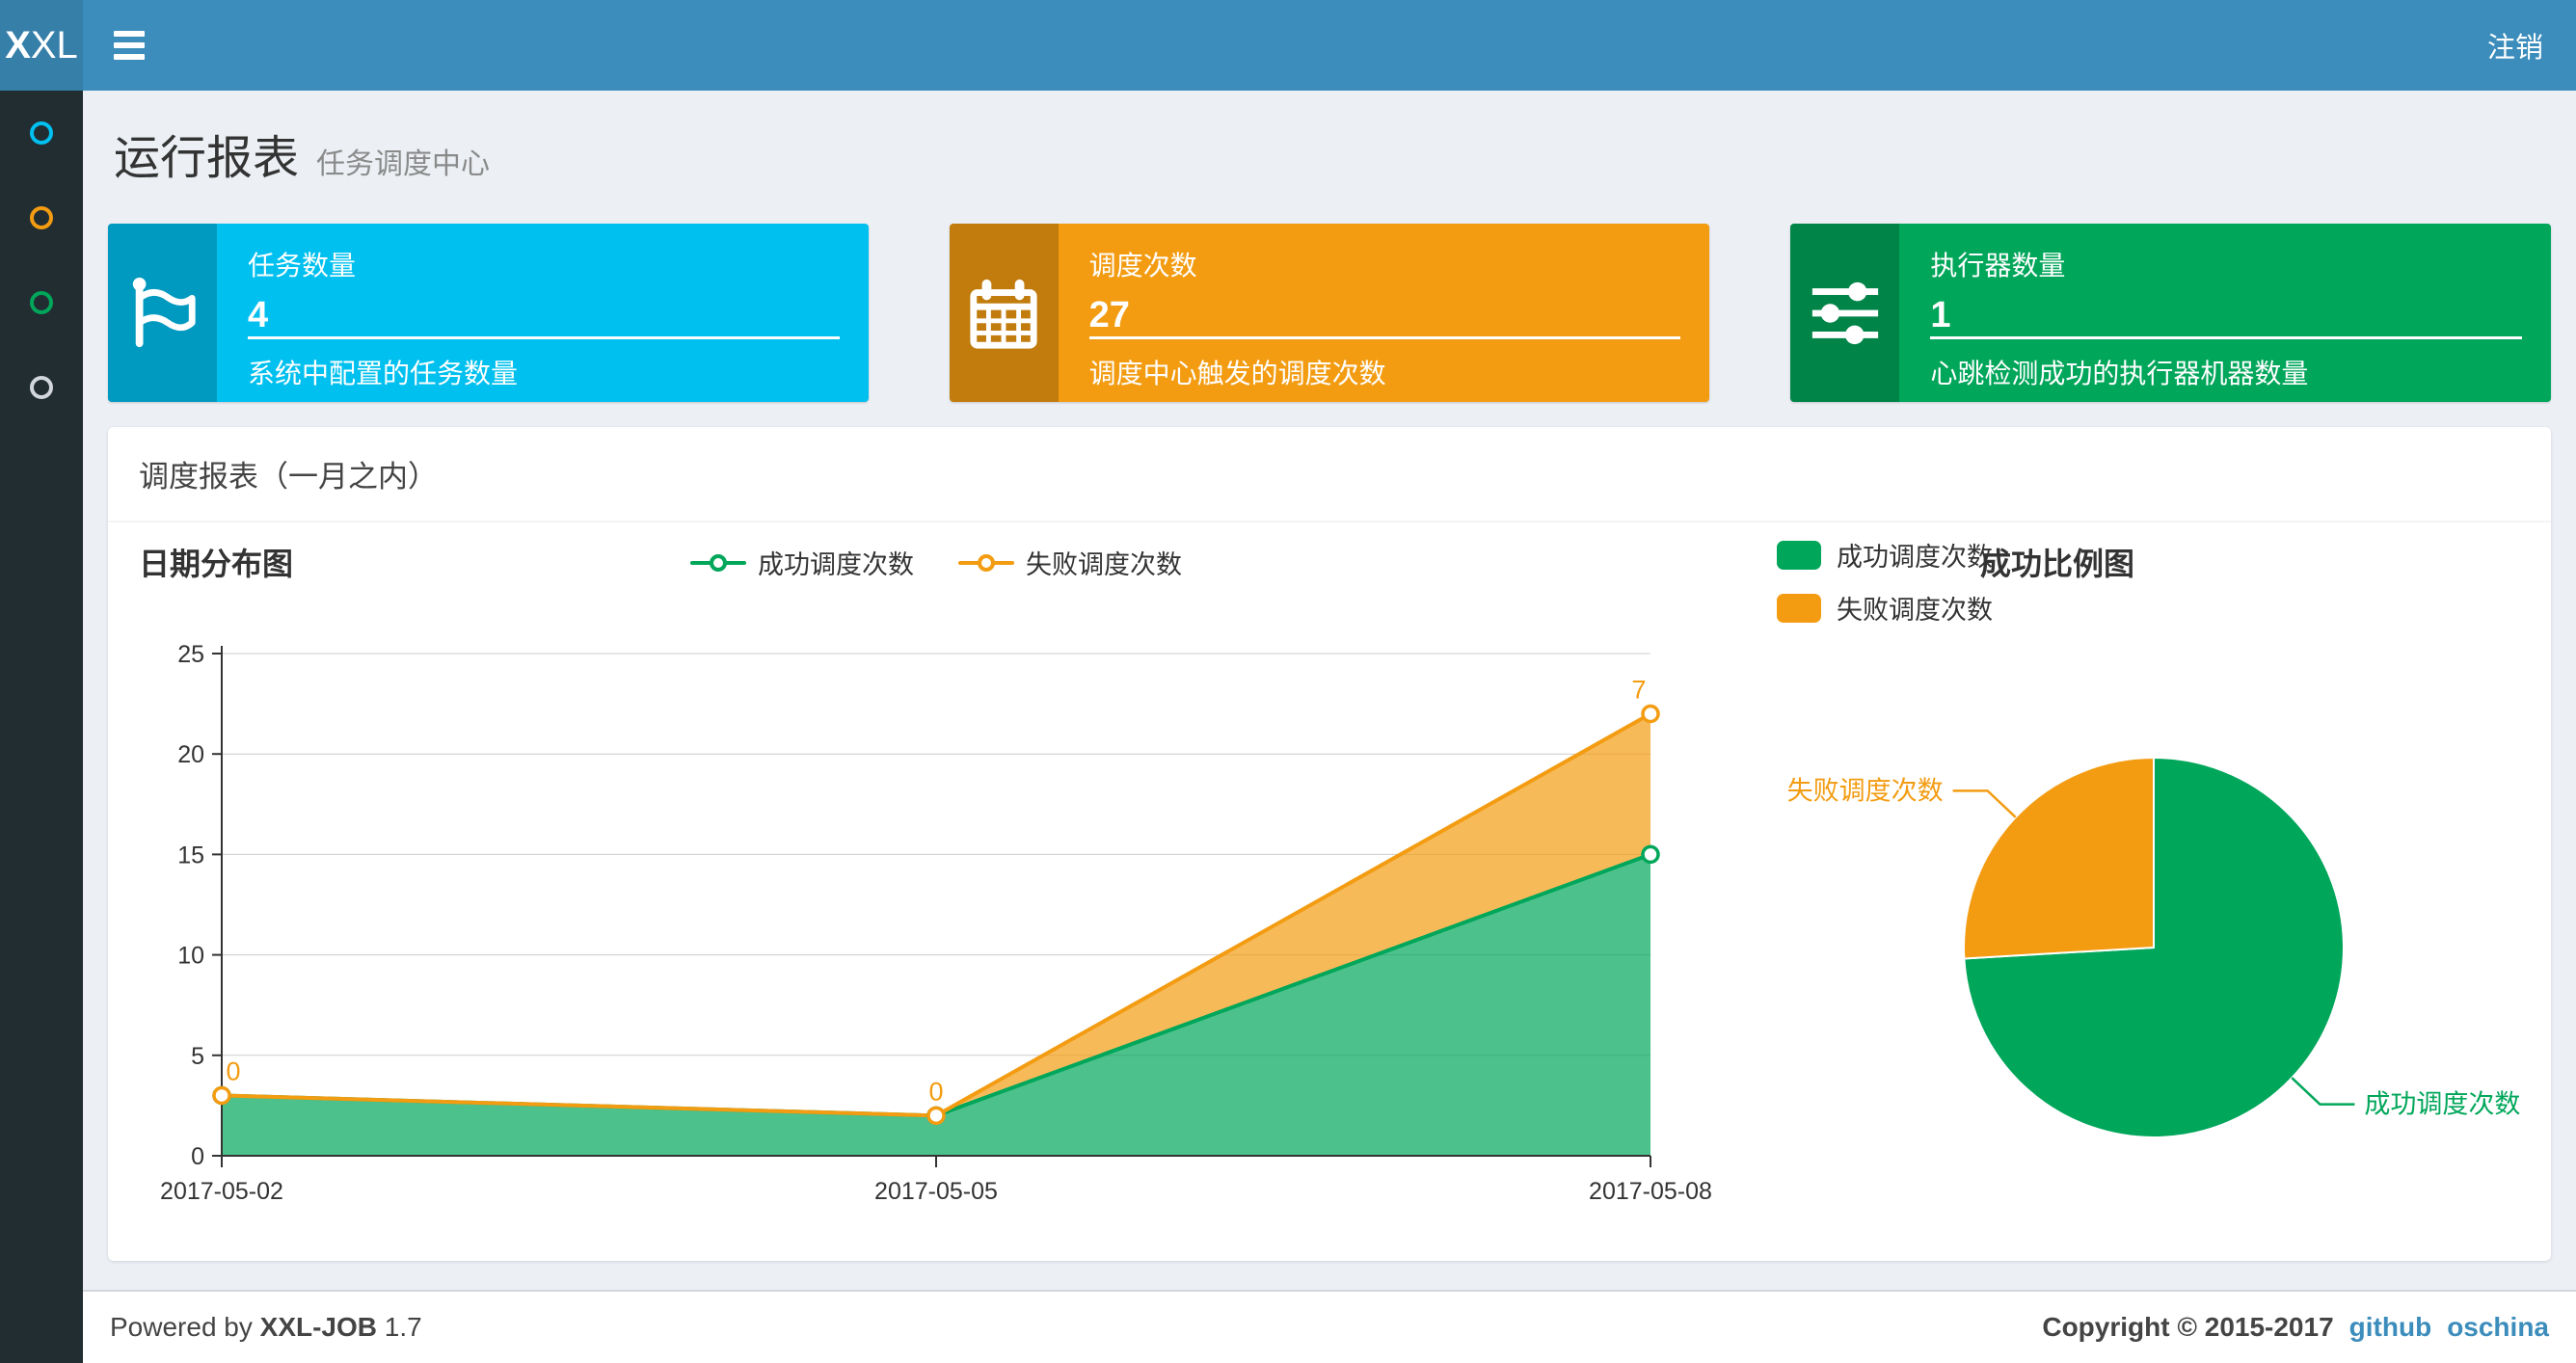 The image size is (2576, 1363). I want to click on stat-card-body: 调度次数 27 调度中心触发的调度次数, so click(1385, 313).